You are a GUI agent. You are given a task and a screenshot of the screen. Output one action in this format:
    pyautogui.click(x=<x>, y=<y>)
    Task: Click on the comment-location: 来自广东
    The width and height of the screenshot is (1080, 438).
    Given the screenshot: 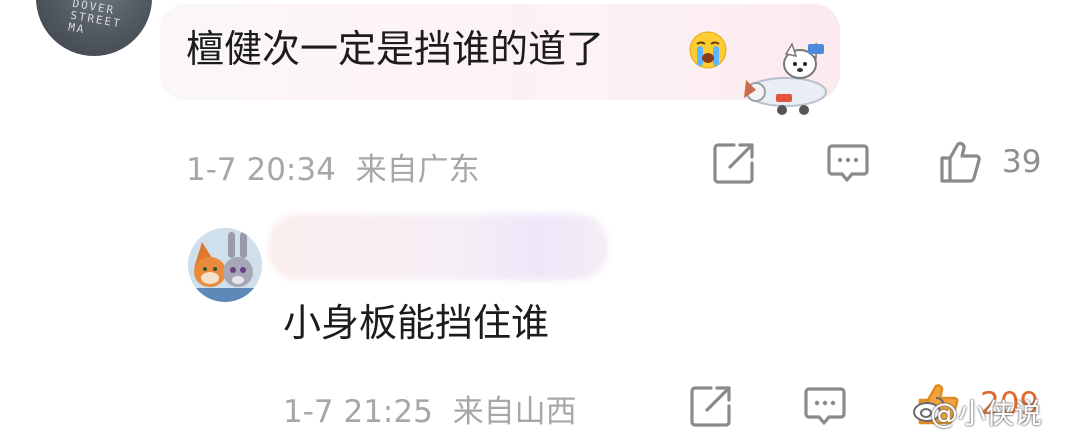 What is the action you would take?
    pyautogui.click(x=417, y=170)
    